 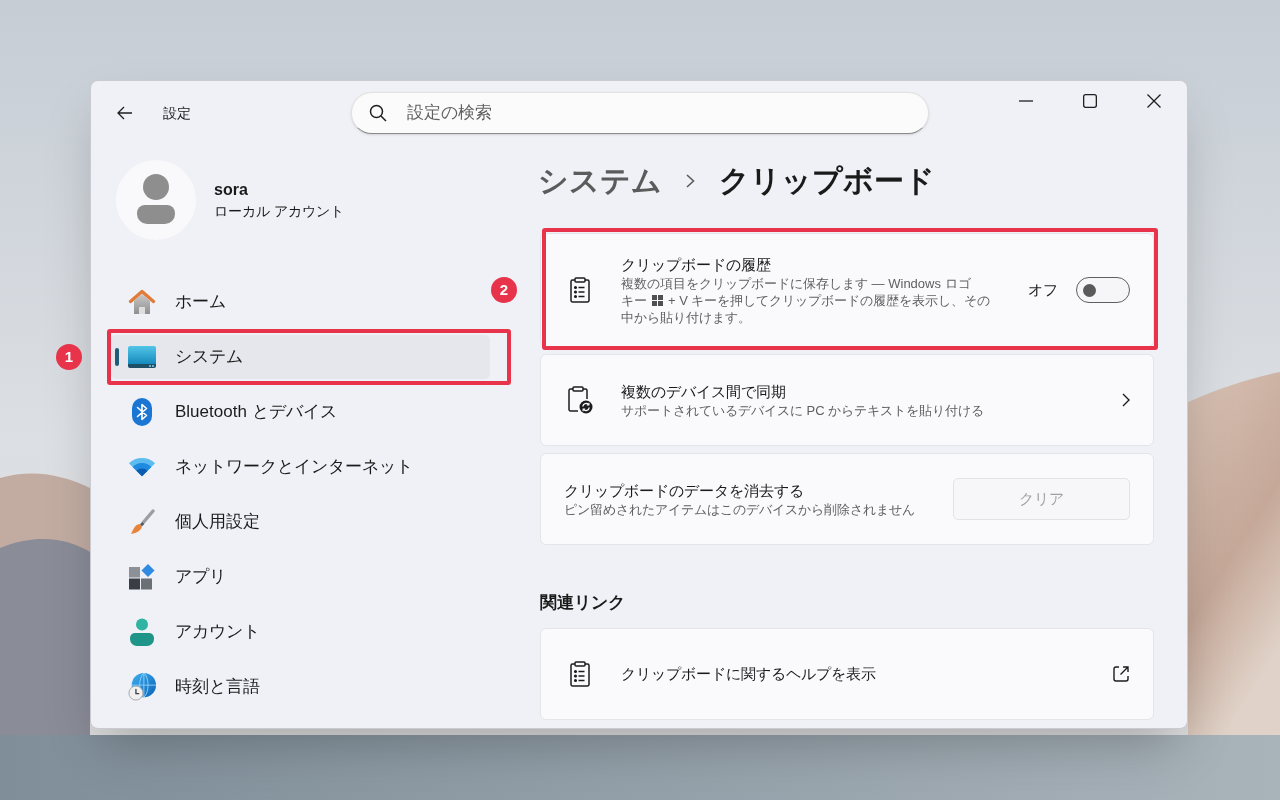 I want to click on back-icon, so click(x=125, y=113).